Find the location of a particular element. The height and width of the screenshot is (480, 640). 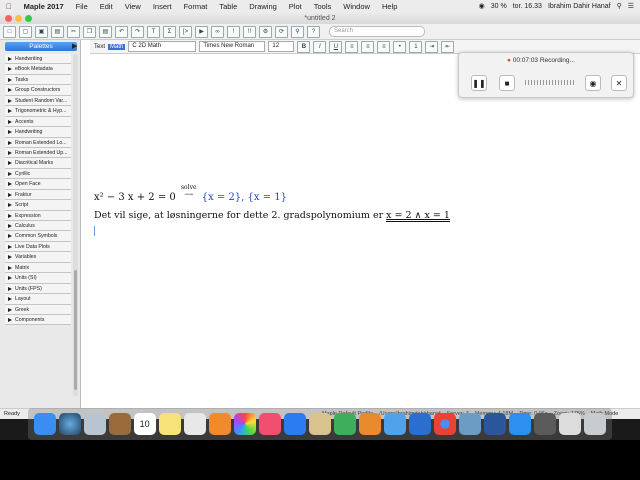

app-menu: Maple 2017 is located at coordinates (44, 6).